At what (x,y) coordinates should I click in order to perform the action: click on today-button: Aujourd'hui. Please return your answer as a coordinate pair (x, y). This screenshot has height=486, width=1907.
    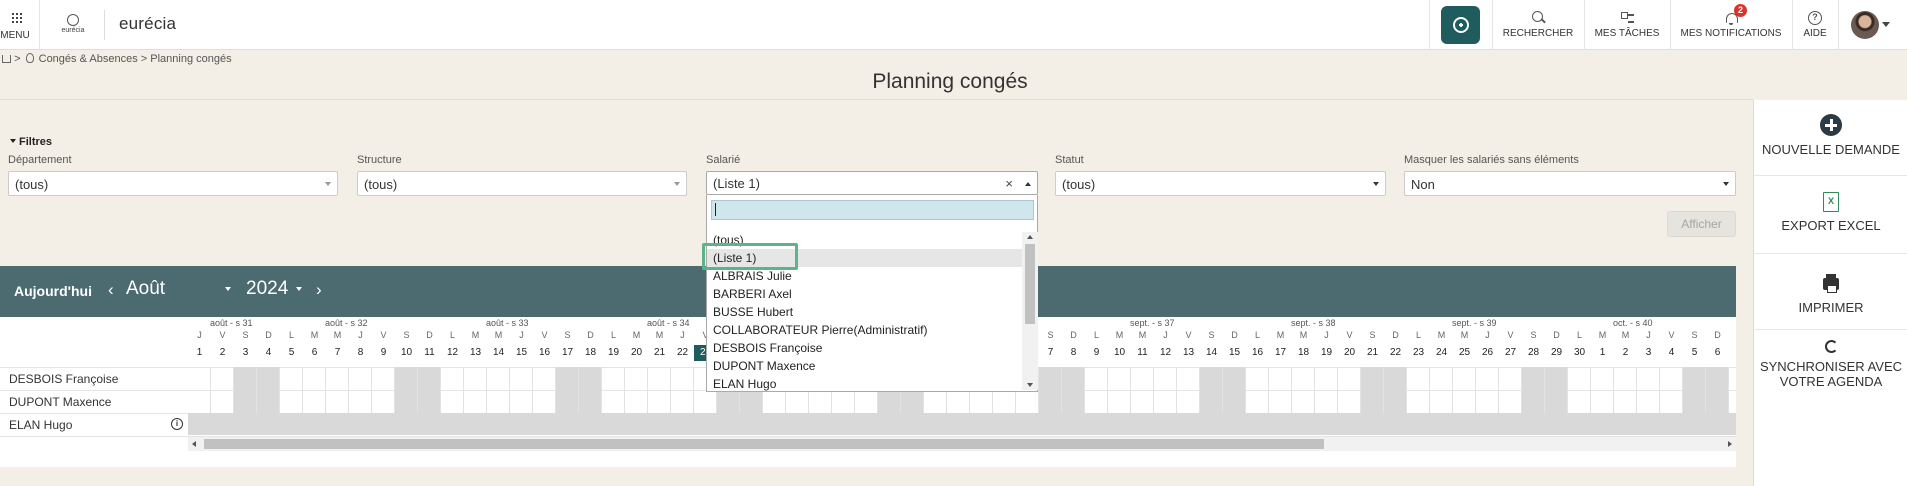
    Looking at the image, I should click on (53, 291).